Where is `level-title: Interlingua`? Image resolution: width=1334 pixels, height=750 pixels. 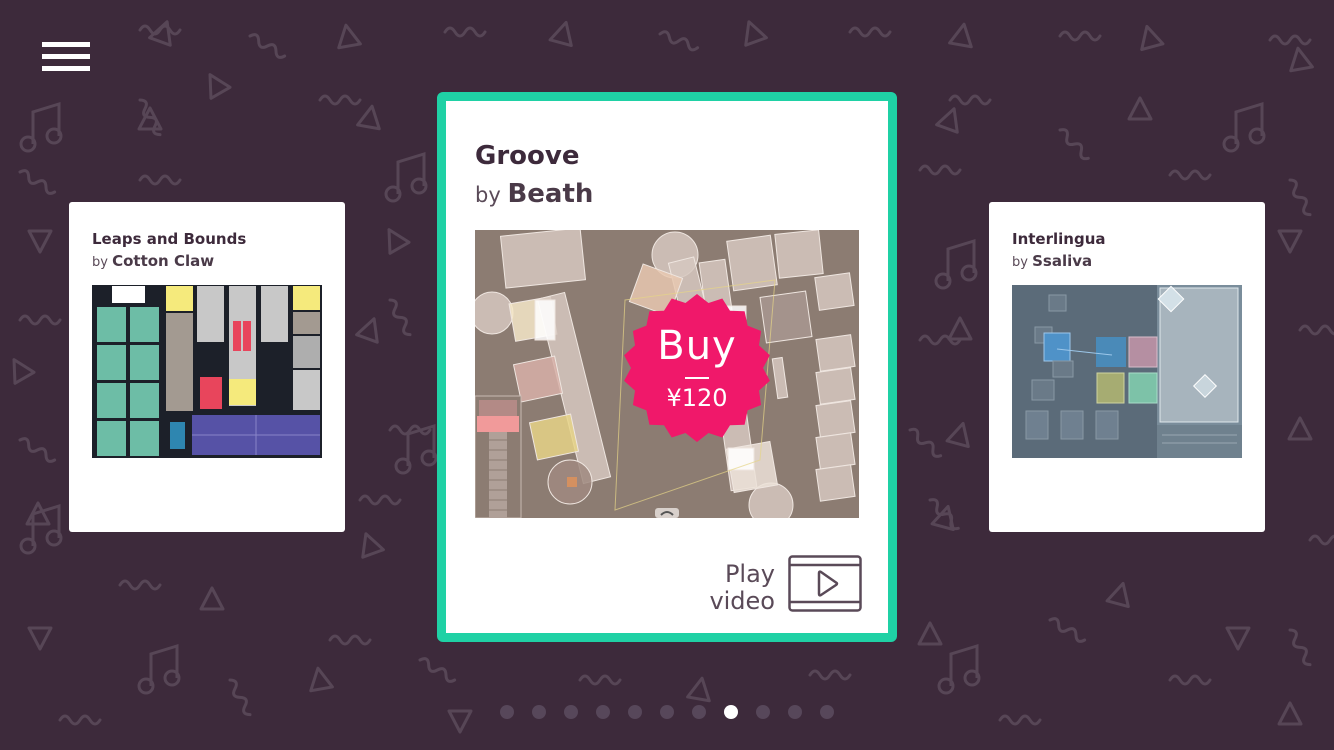
level-title: Interlingua is located at coordinates (1059, 239).